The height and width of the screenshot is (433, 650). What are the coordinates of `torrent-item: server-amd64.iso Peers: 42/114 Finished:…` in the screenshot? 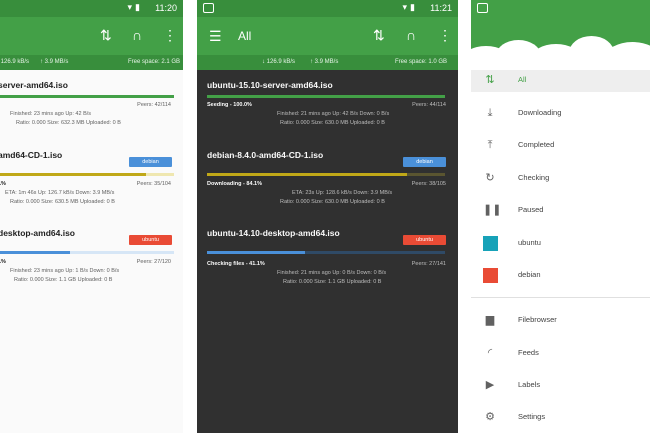 It's located at (91, 109).